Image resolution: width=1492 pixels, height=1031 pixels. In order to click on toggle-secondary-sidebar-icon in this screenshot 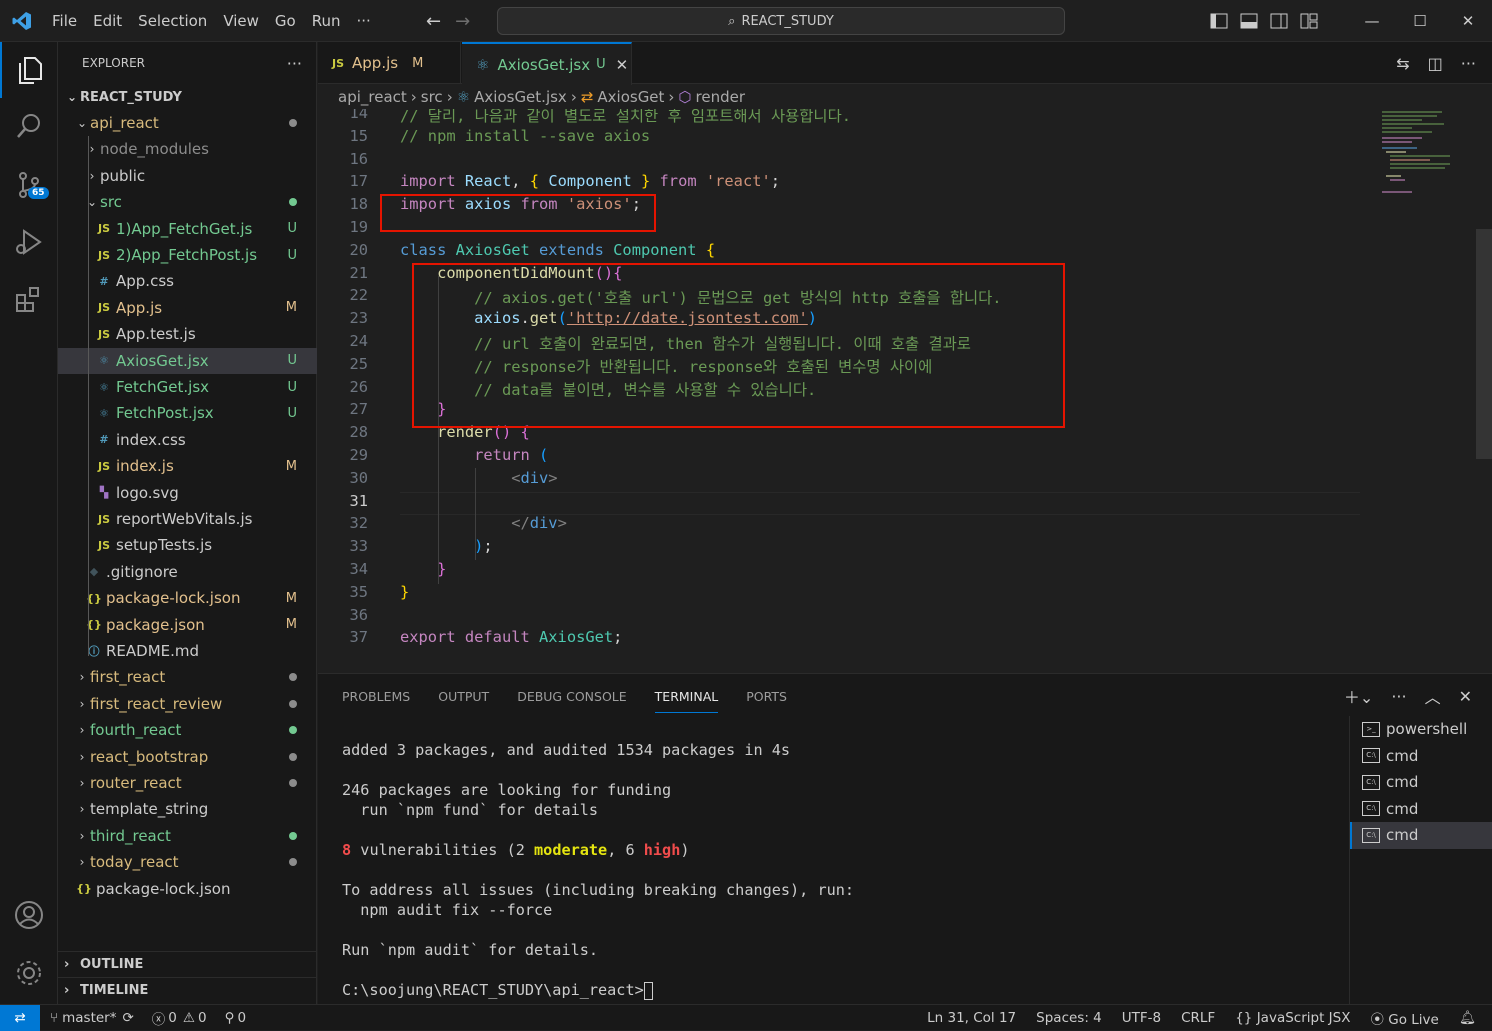, I will do `click(1279, 21)`.